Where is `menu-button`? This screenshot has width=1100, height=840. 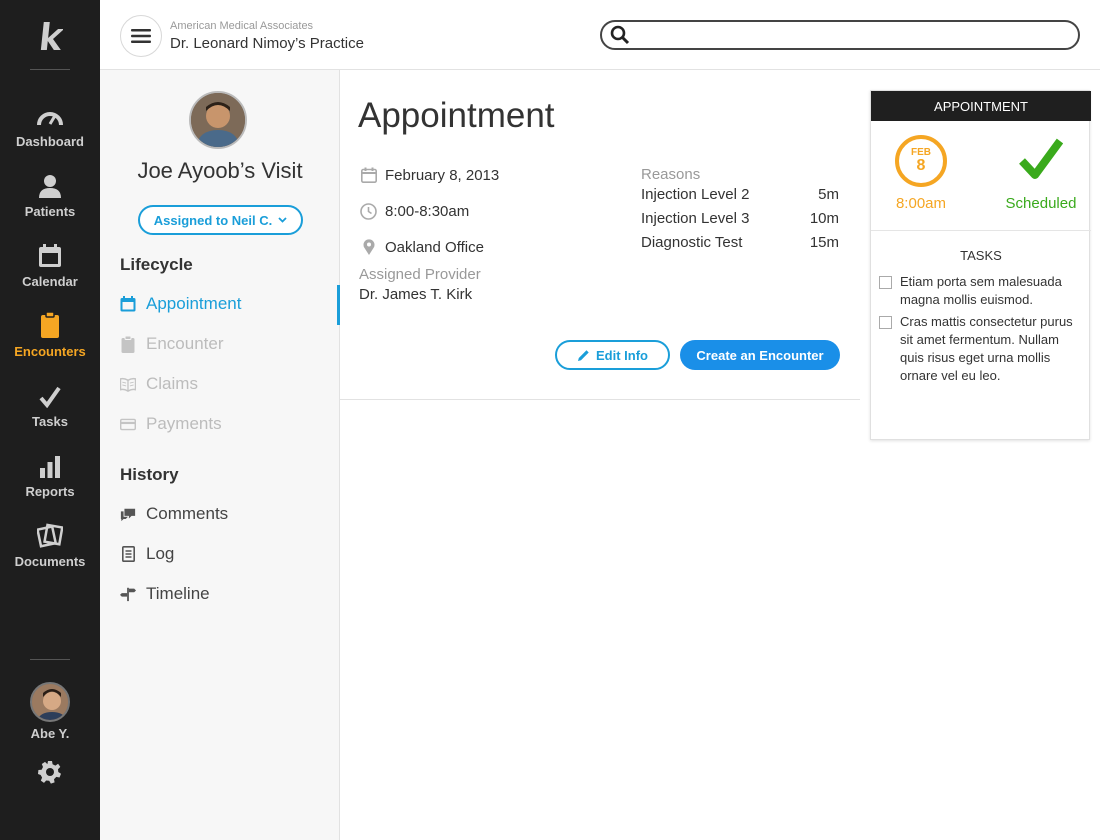
menu-button is located at coordinates (141, 36).